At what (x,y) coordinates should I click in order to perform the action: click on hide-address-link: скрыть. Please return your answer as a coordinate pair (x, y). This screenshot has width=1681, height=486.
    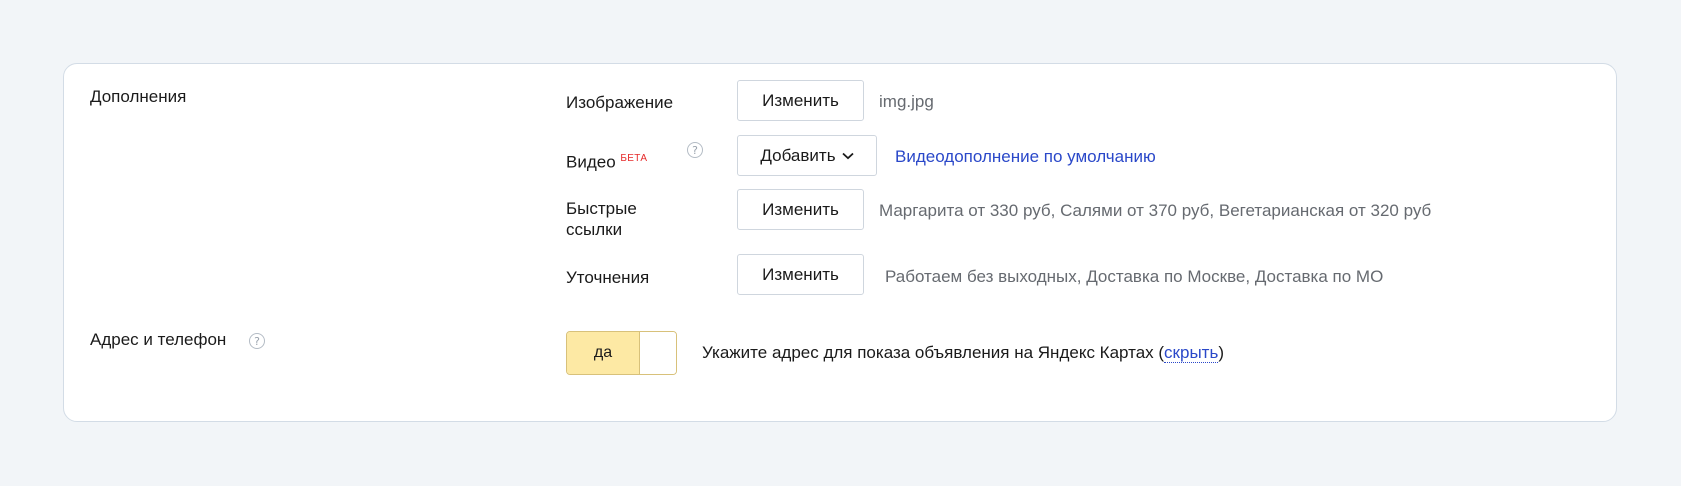
    Looking at the image, I should click on (1191, 353).